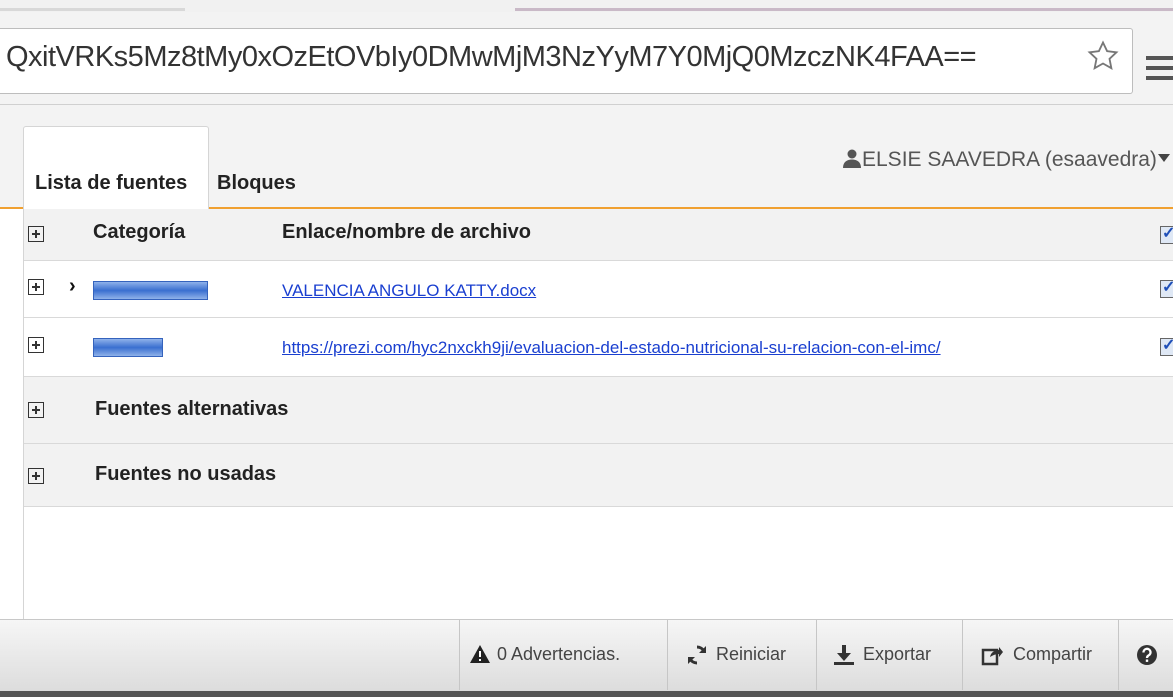 The width and height of the screenshot is (1173, 697). Describe the element at coordinates (1103, 56) in the screenshot. I see `bookmark-star-icon` at that location.